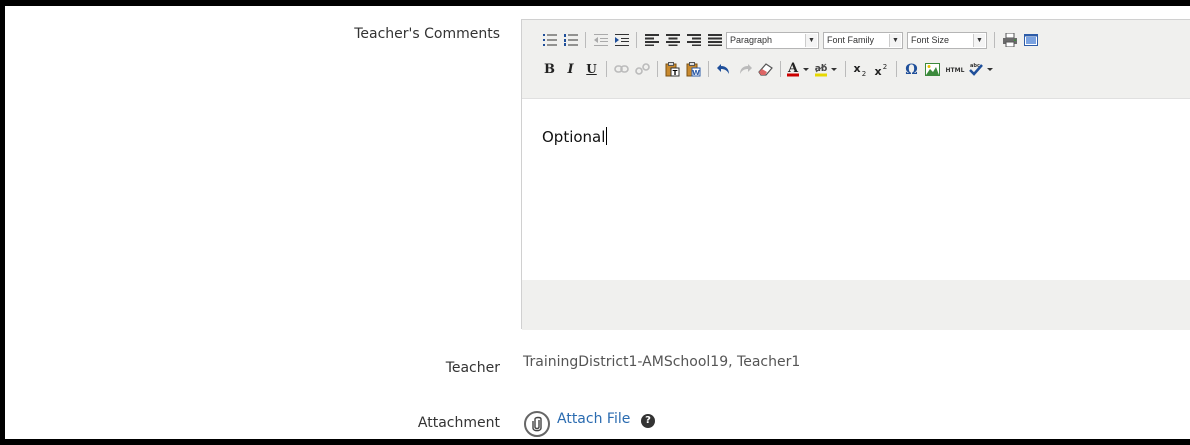 The height and width of the screenshot is (445, 1190). I want to click on justify-icon, so click(714, 40).